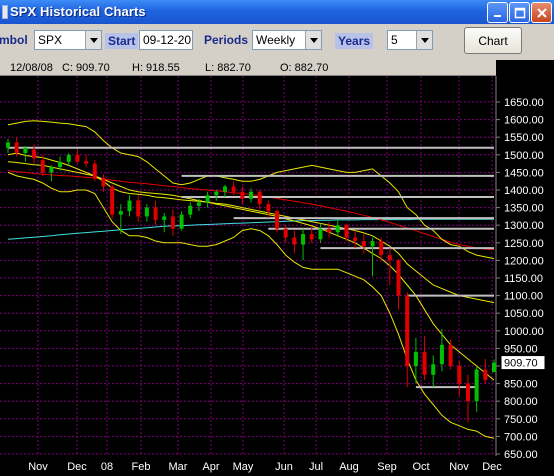 This screenshot has width=554, height=476. I want to click on close-icon, so click(541, 12).